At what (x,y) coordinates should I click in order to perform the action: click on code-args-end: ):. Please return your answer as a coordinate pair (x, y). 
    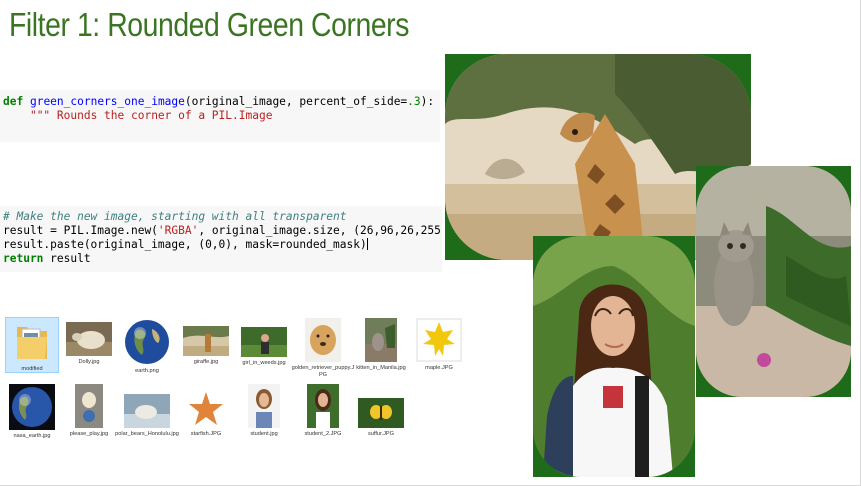
    Looking at the image, I should click on (427, 101).